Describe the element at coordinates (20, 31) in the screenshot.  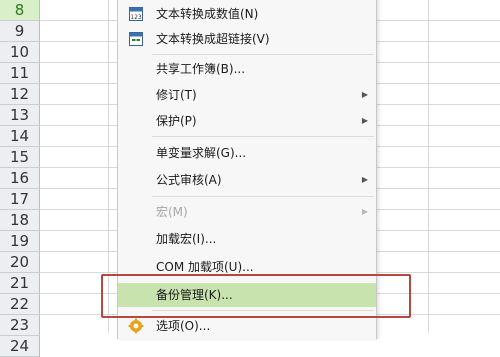
I see `row-header-9: 9` at that location.